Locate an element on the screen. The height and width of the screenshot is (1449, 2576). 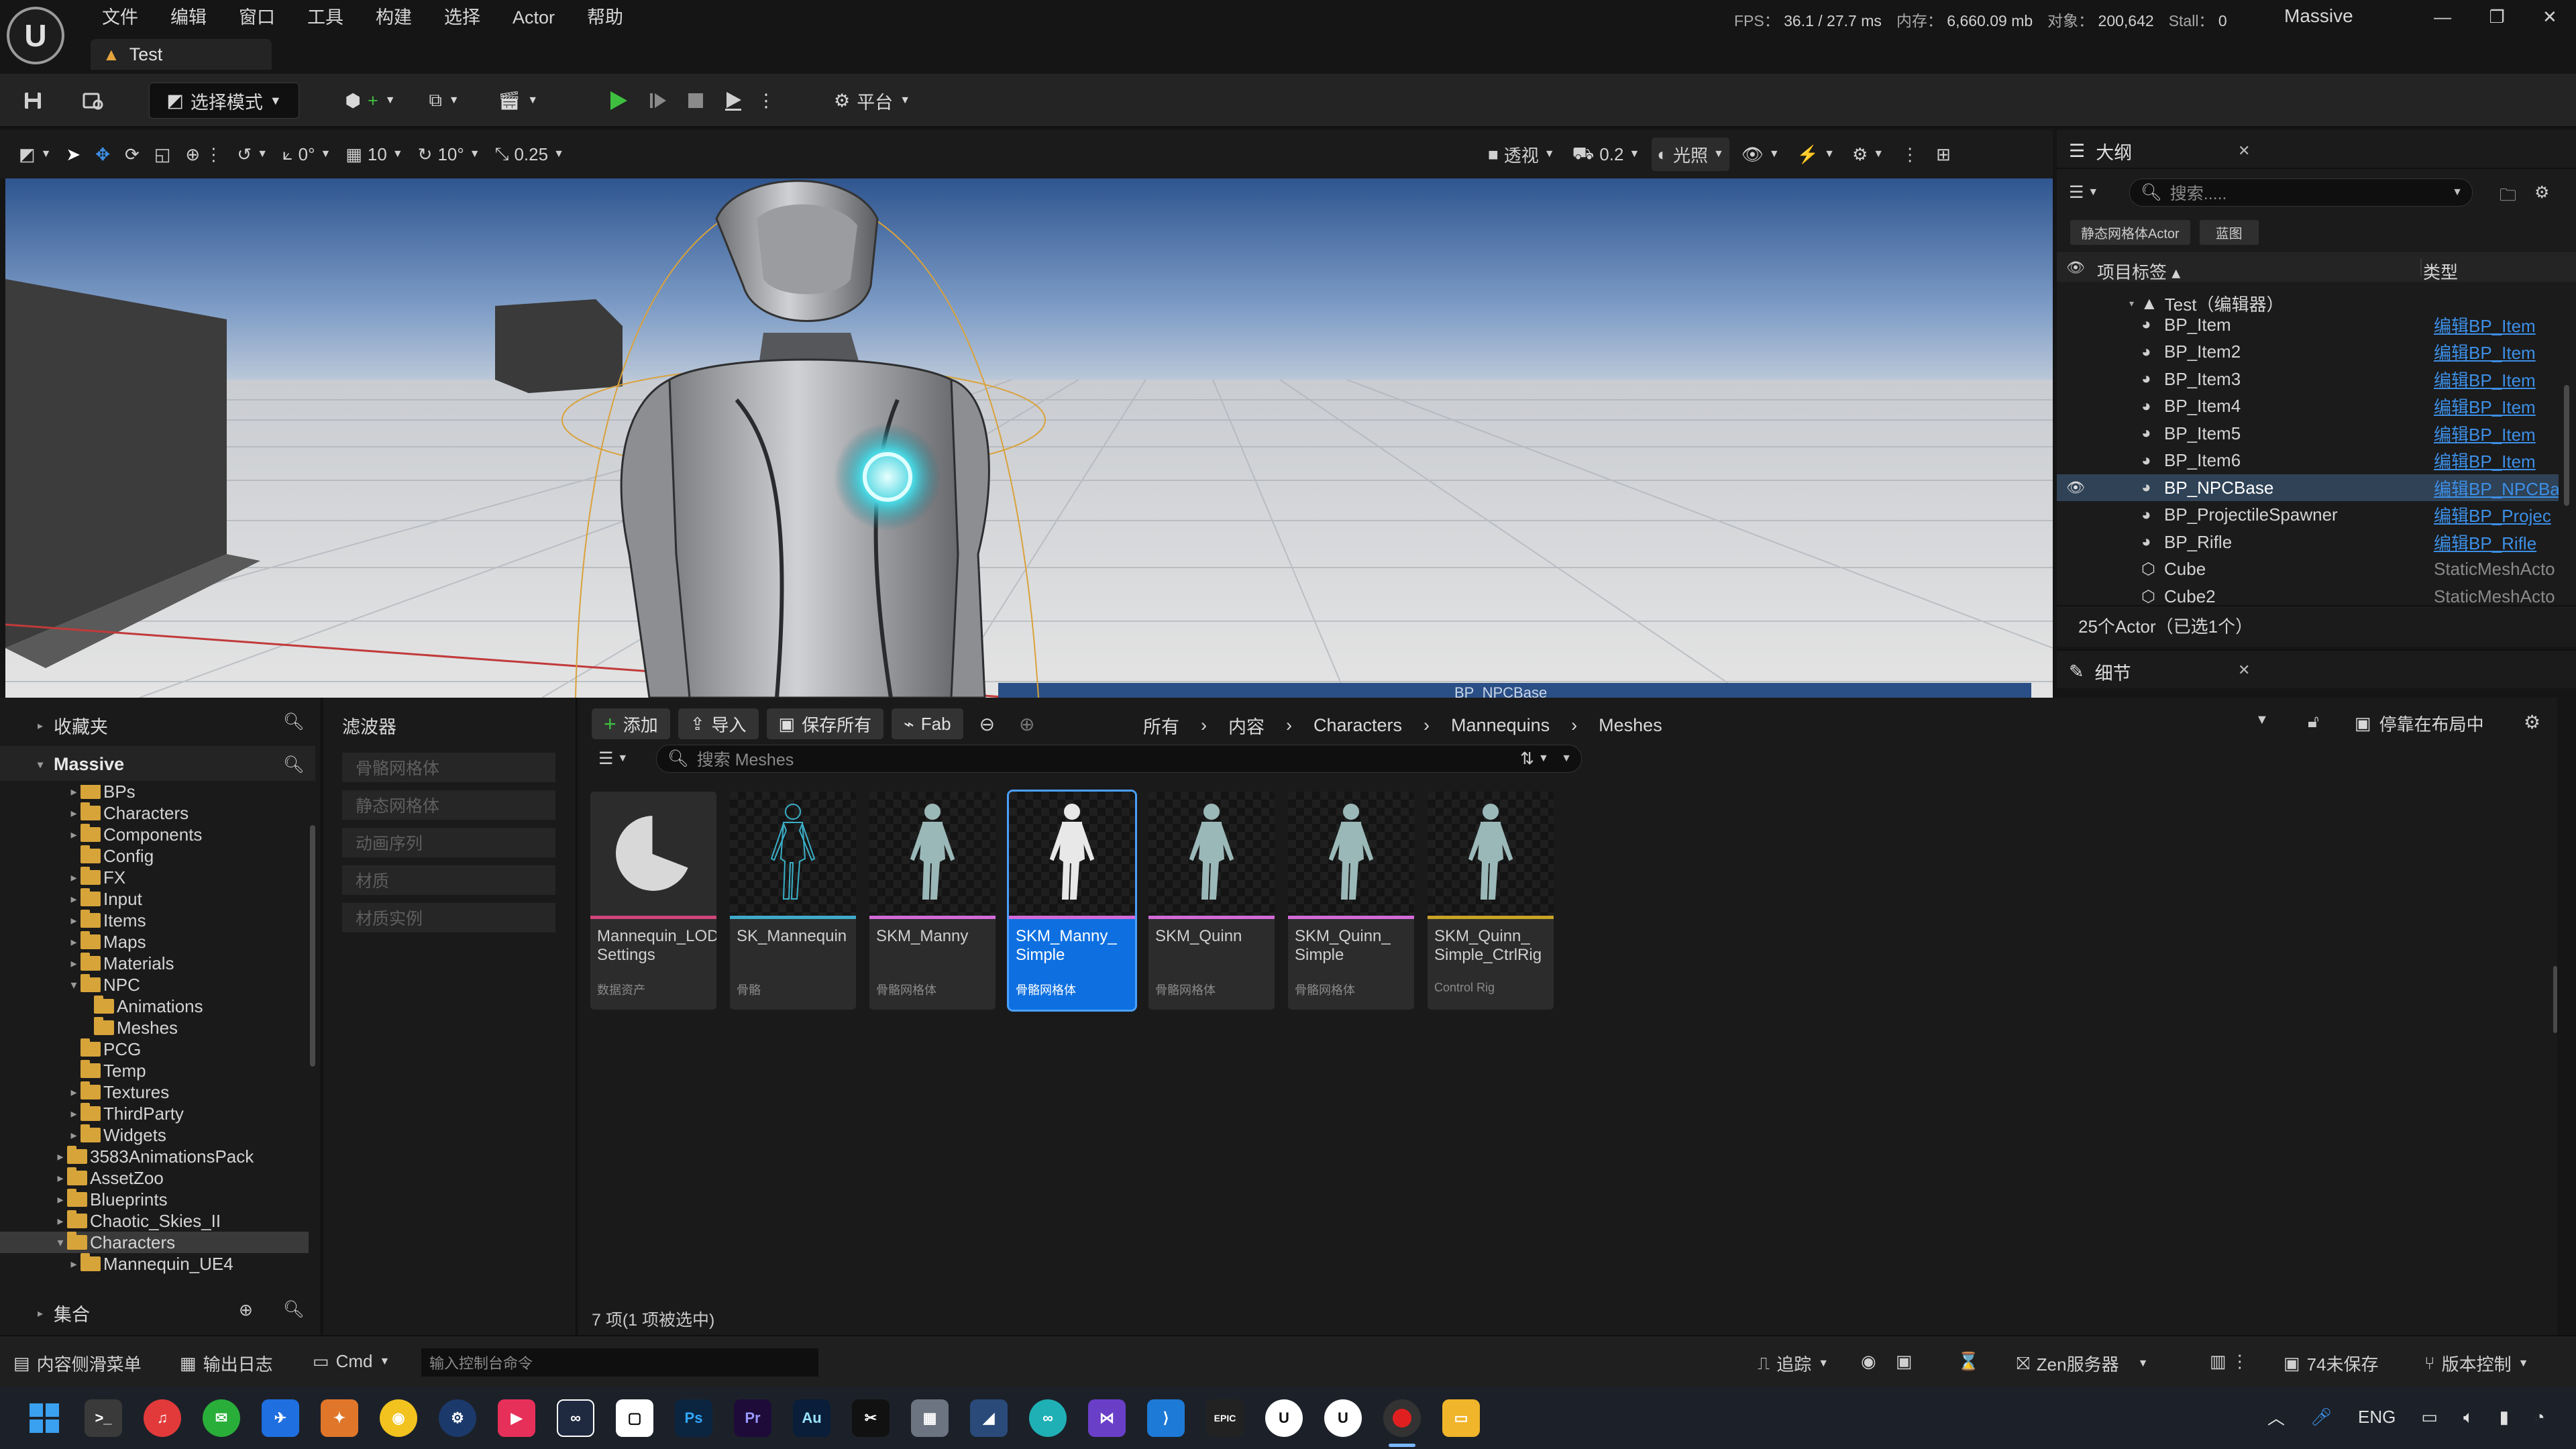
expand-arrow-icon: ▾ is located at coordinates (73, 985).